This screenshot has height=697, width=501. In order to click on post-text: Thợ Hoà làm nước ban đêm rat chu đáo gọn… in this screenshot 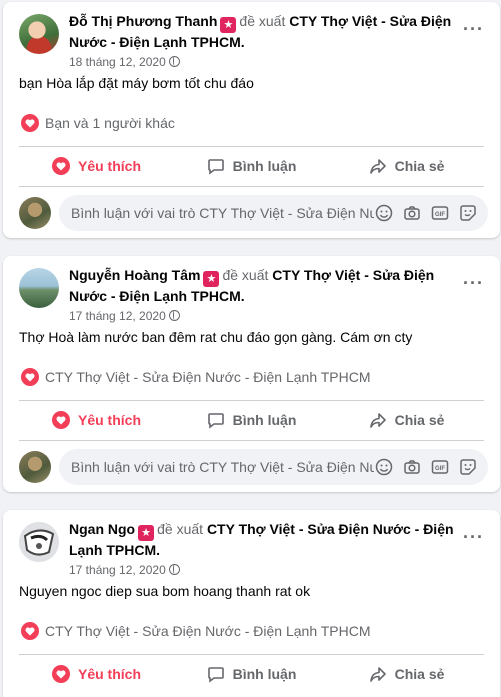, I will do `click(216, 337)`.